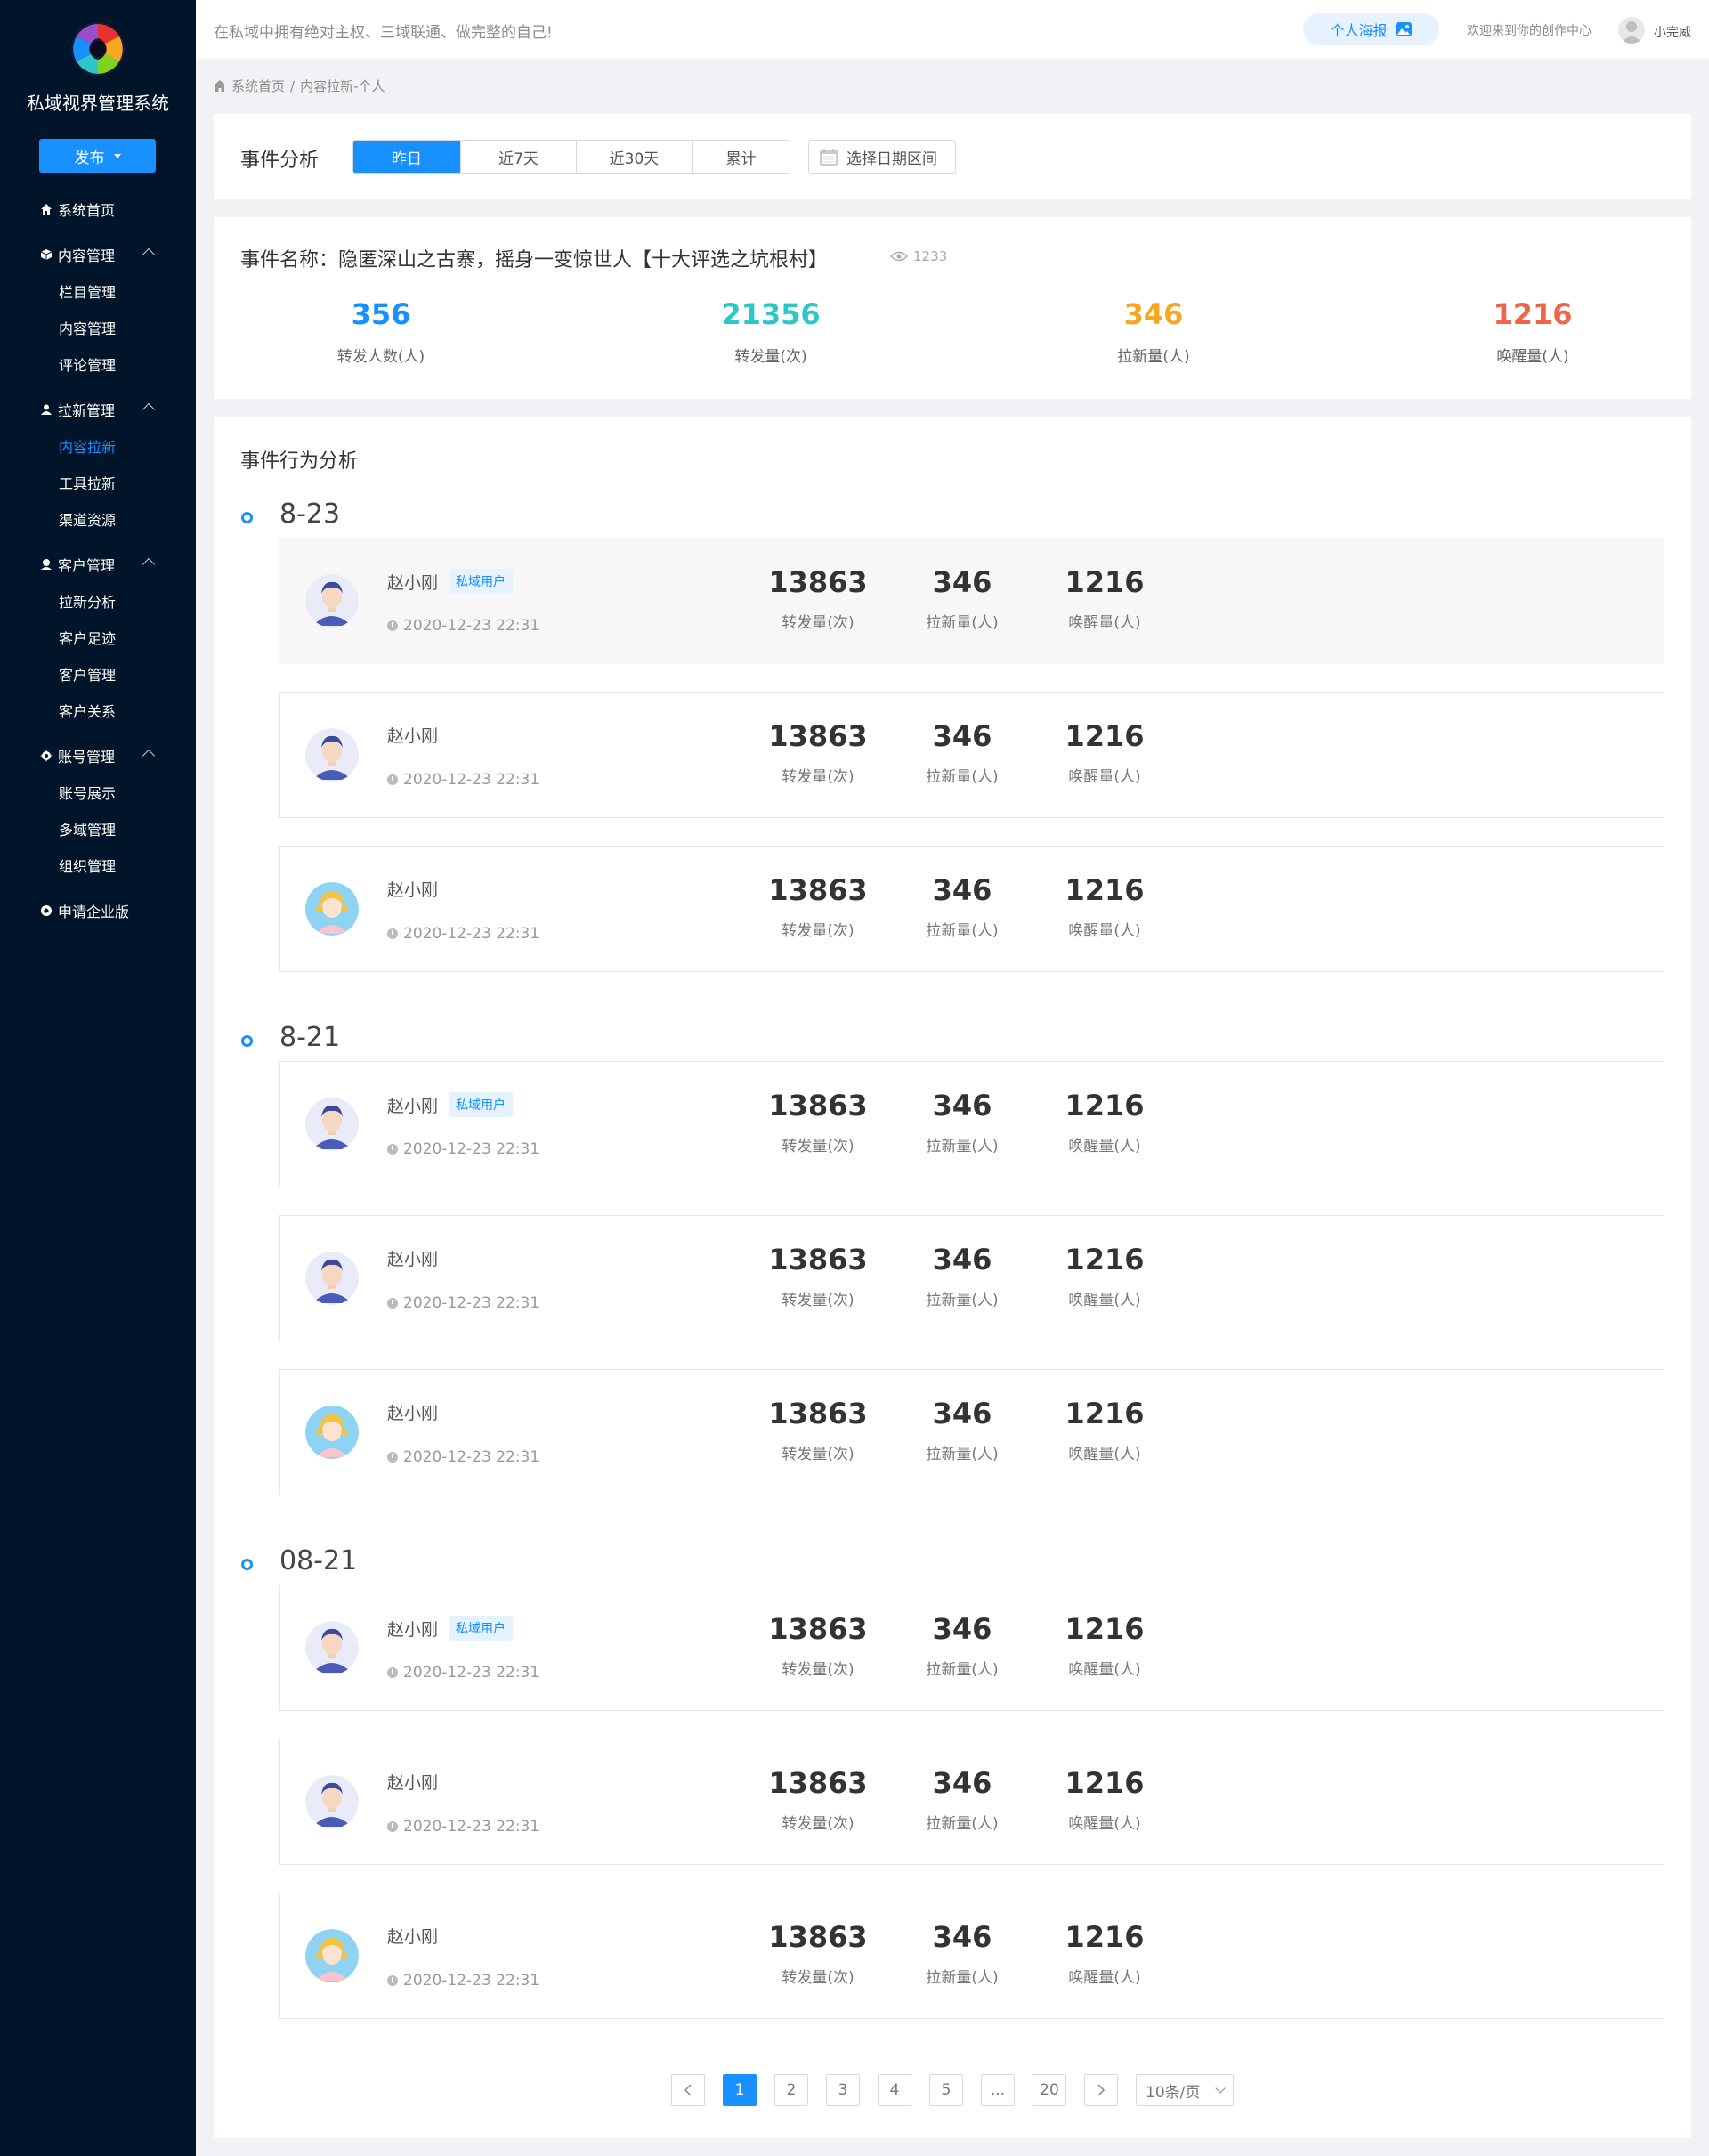 The image size is (1709, 2156). Describe the element at coordinates (1049, 2090) in the screenshot. I see `page-20: 20` at that location.